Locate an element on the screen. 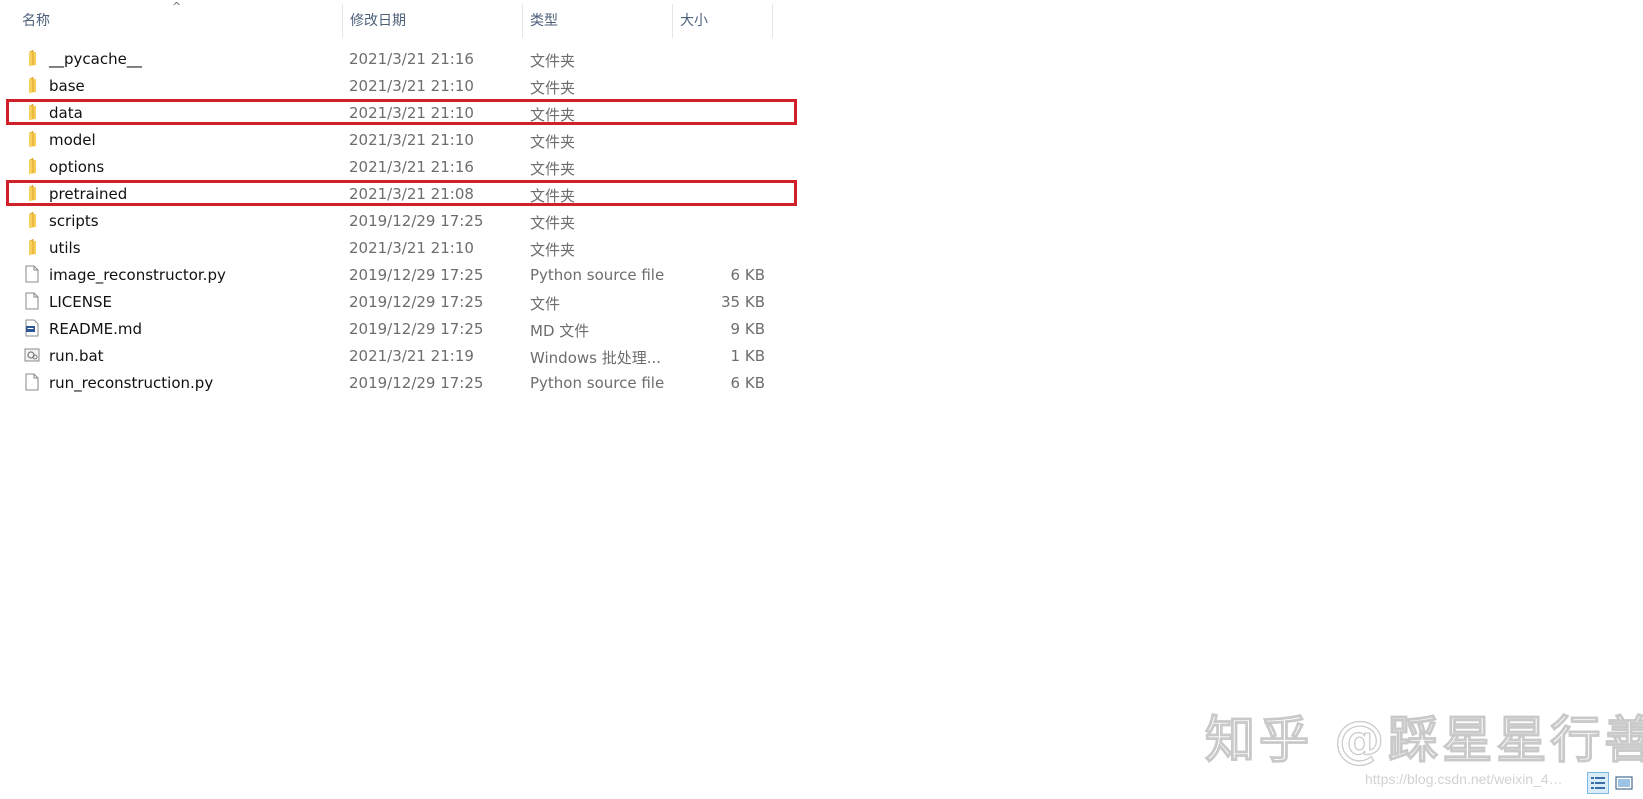 This screenshot has height=799, width=1643. zhihu-watermark: 知乎 @踩星星行善 is located at coordinates (1423, 739).